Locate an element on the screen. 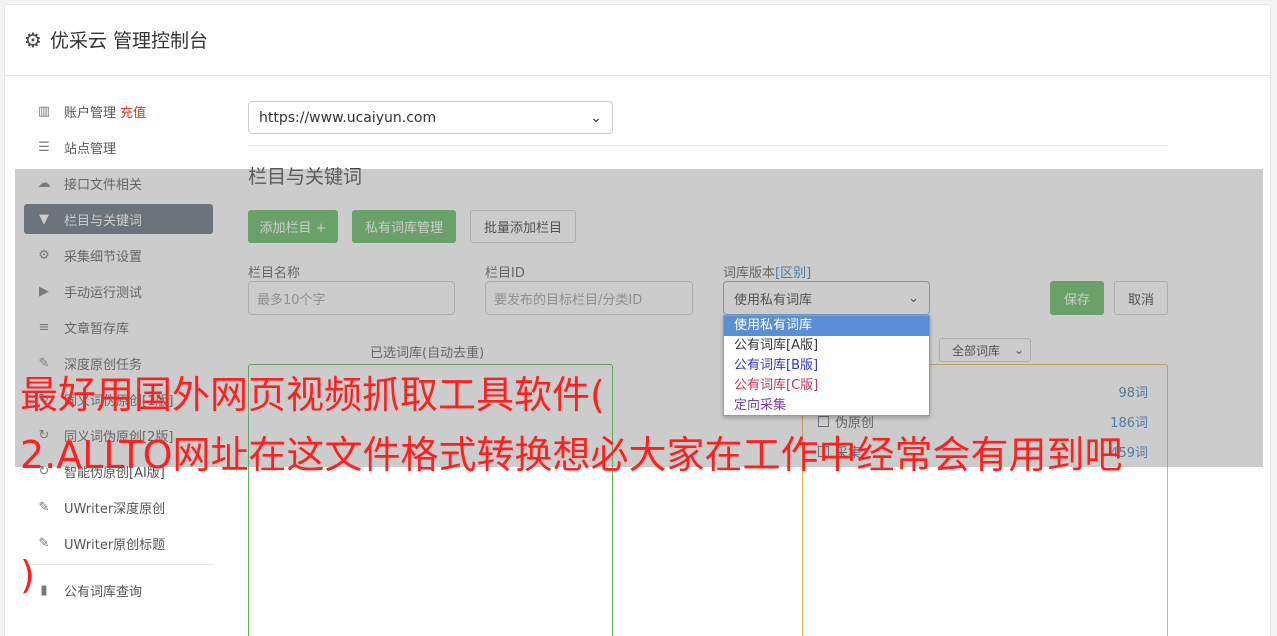  gear-icon: ⚙ is located at coordinates (33, 39).